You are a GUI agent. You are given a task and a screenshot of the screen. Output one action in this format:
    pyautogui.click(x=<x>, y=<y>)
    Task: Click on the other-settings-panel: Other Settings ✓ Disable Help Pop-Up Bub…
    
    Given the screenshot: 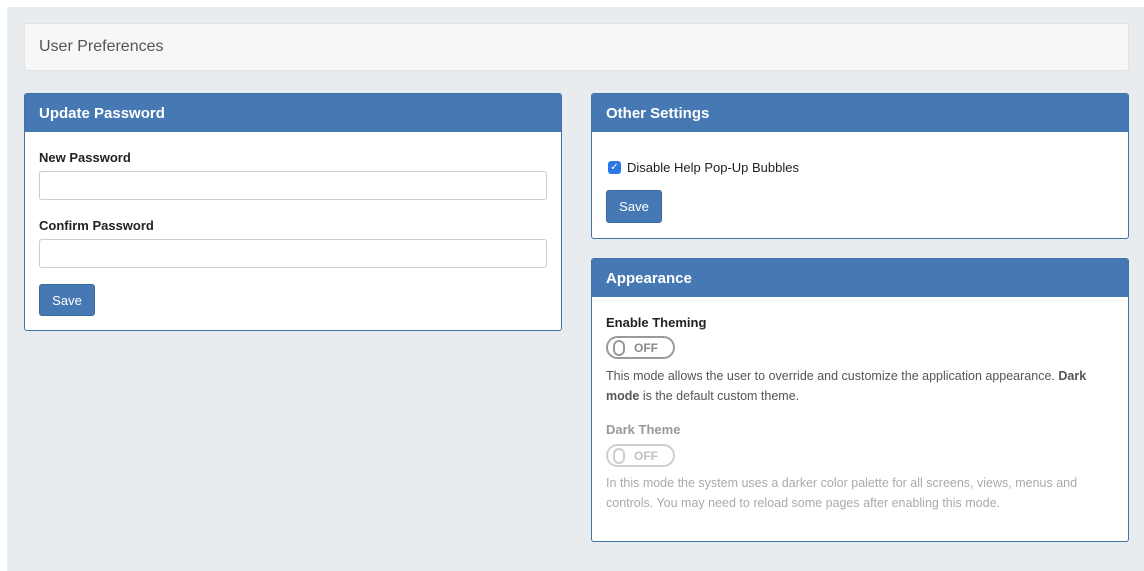 What is the action you would take?
    pyautogui.click(x=860, y=166)
    